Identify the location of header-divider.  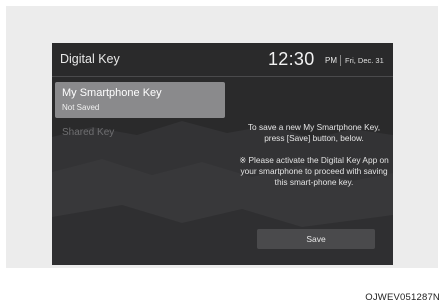
(340, 60).